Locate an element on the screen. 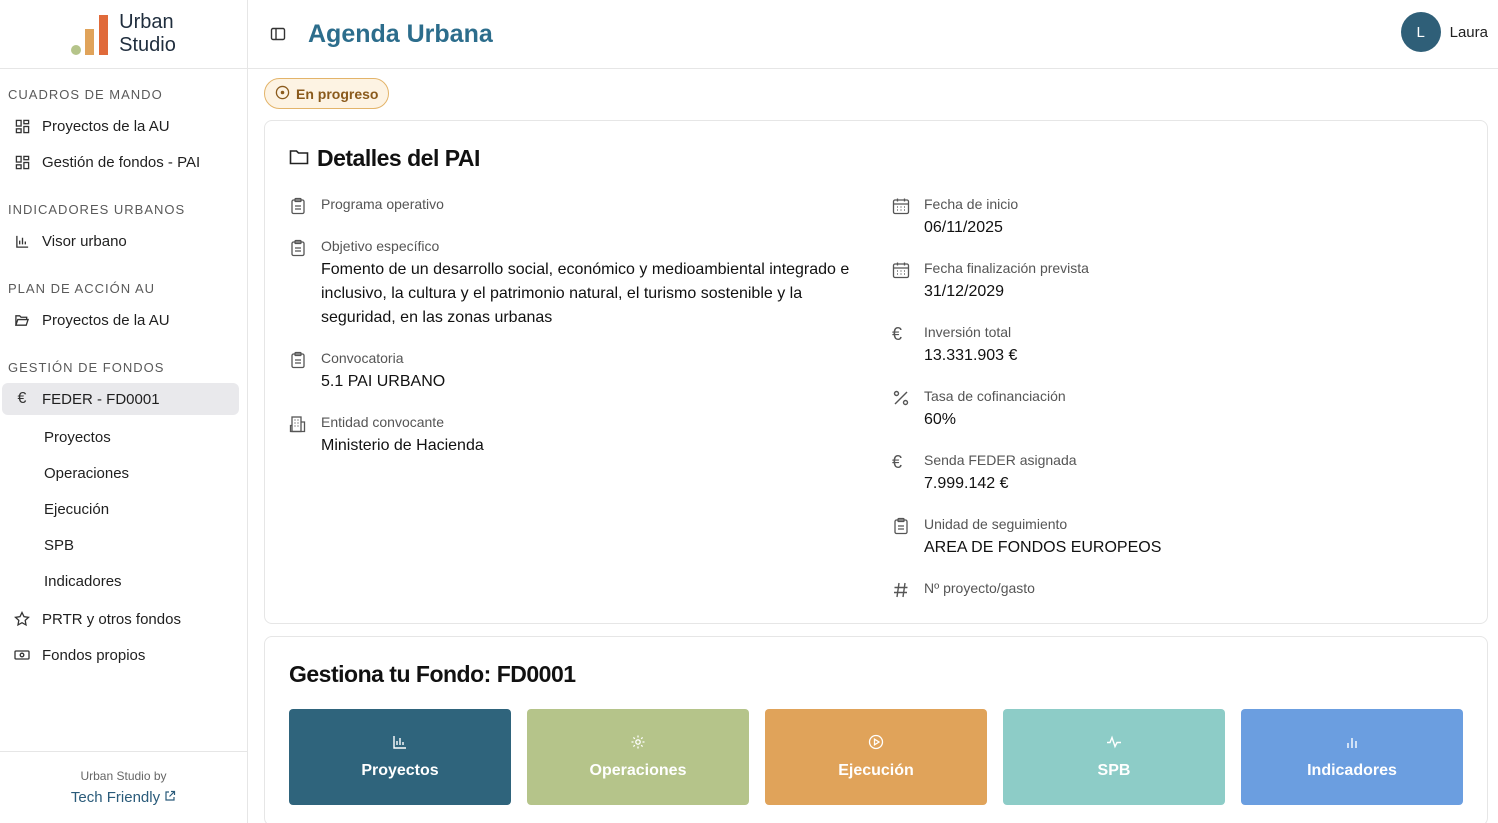 The image size is (1498, 823). field-programa-operativo: Programa operativo is located at coordinates (366, 205).